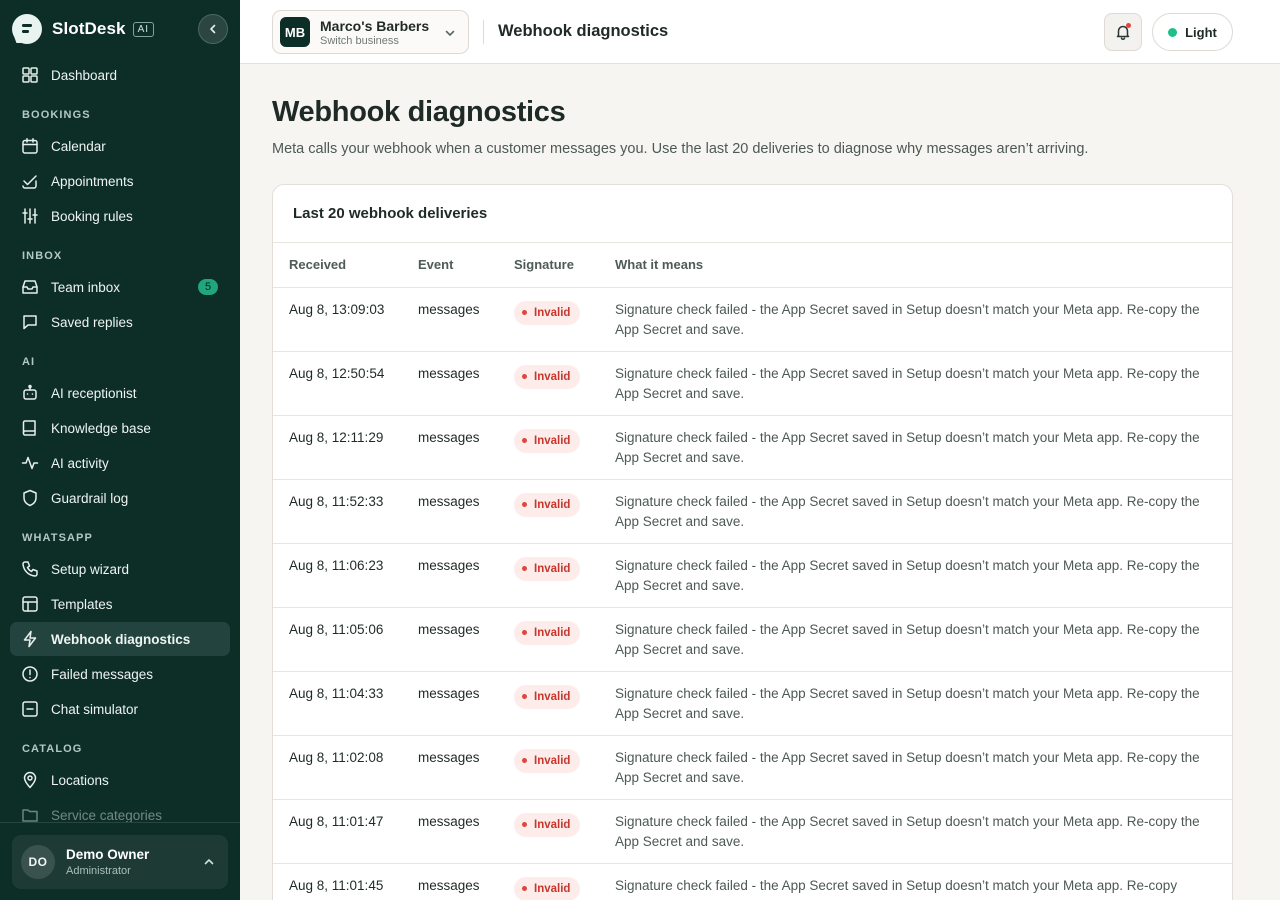 This screenshot has width=1280, height=900. I want to click on page-title: Webhook diagnostics, so click(419, 112).